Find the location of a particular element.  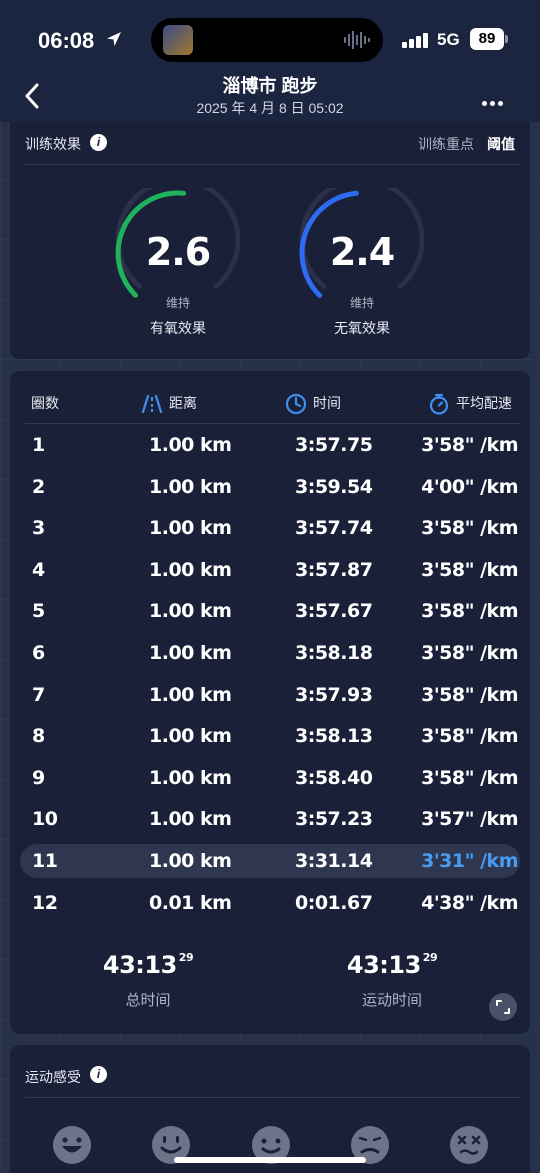

total-time-hundredths: 29 is located at coordinates (186, 957).